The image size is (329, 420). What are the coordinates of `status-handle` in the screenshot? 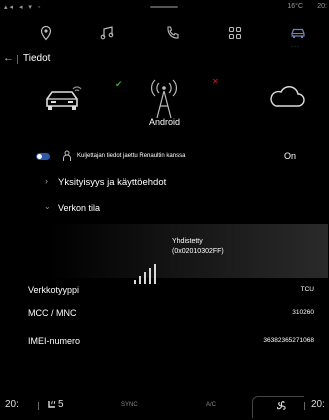 It's located at (164, 7).